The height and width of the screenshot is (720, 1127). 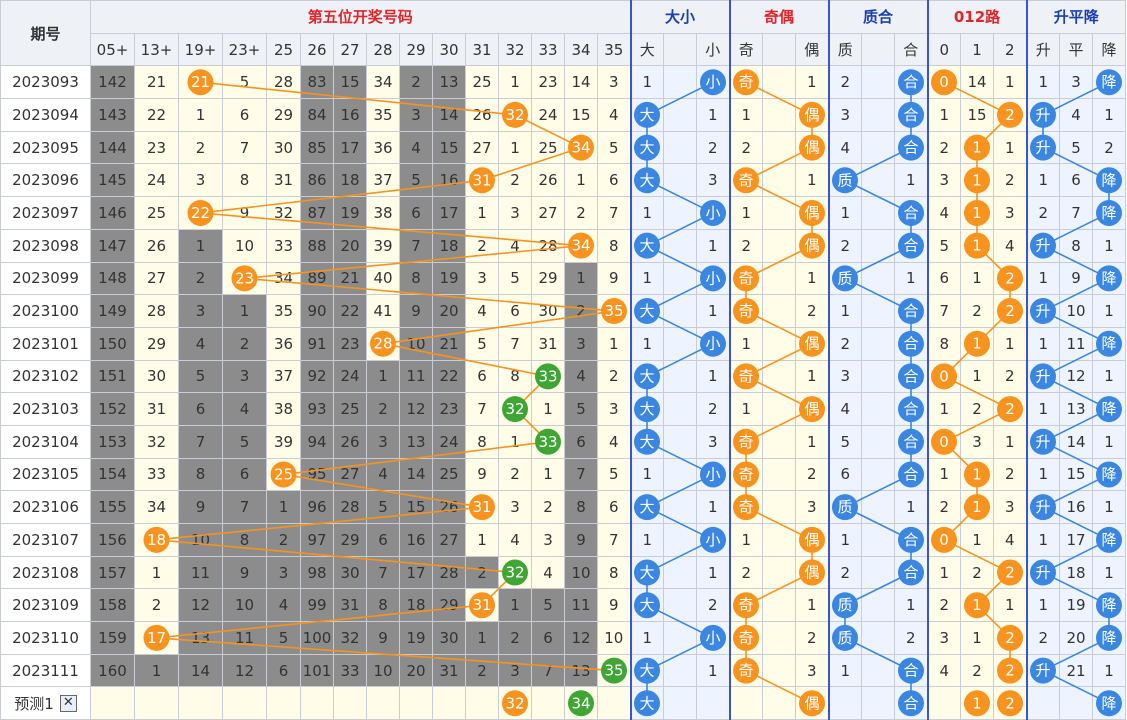 What do you see at coordinates (713, 638) in the screenshot?
I see `size-cell: 小` at bounding box center [713, 638].